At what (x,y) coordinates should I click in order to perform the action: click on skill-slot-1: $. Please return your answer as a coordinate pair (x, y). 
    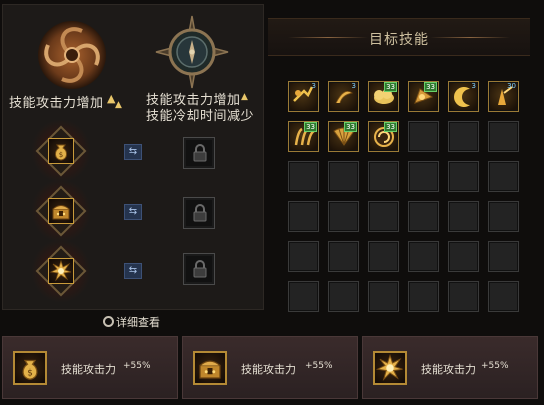
    Looking at the image, I should click on (61, 151).